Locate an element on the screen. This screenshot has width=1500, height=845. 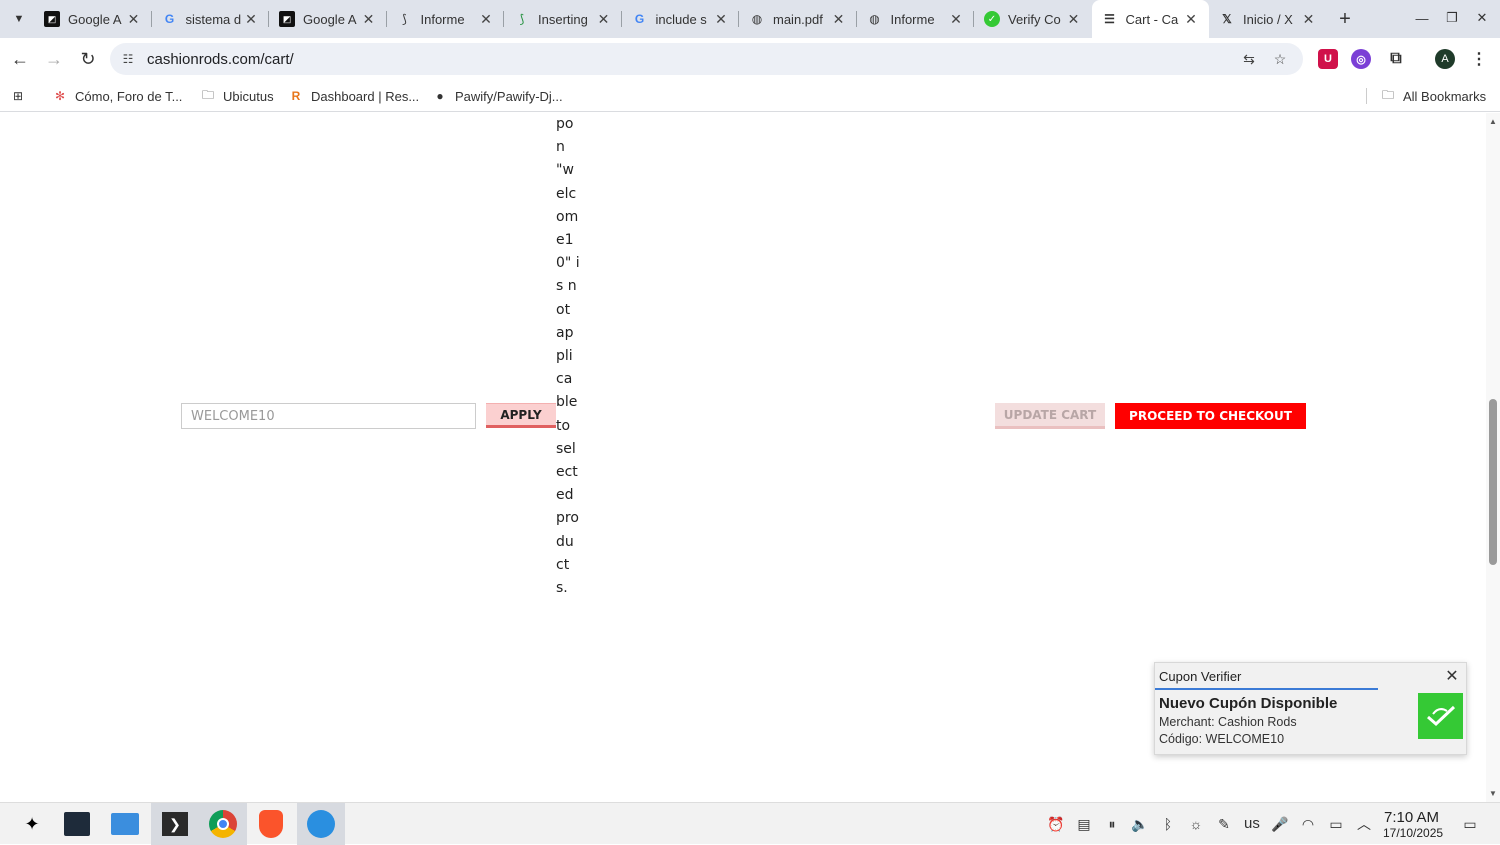
scroll-up-icon: ▲ is located at coordinates (1493, 121).